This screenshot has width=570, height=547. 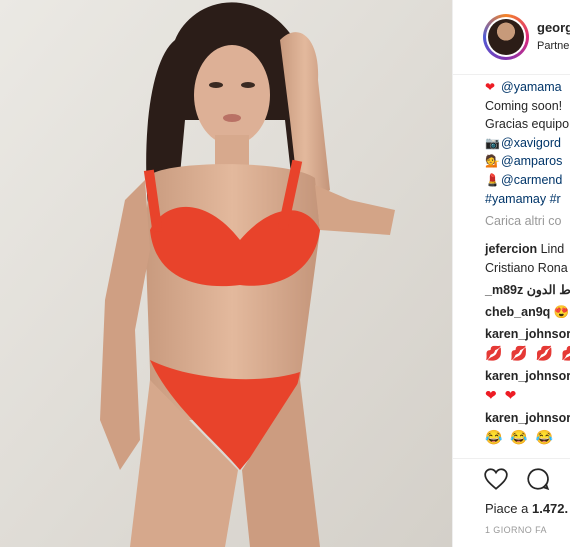 I want to click on caption-text: Gracias equipo, so click(x=527, y=124).